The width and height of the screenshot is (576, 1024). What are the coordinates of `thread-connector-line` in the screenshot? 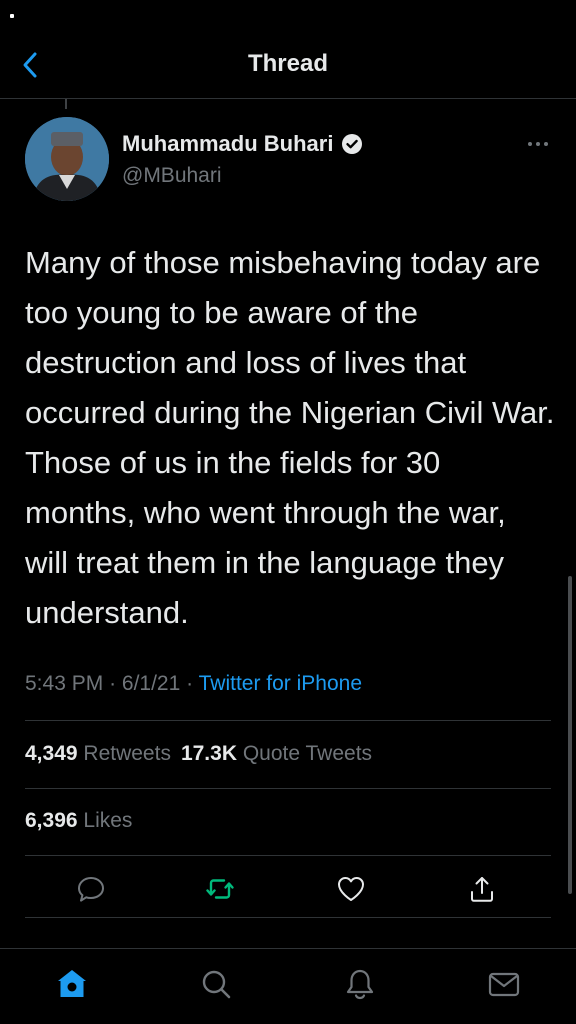 It's located at (66, 104).